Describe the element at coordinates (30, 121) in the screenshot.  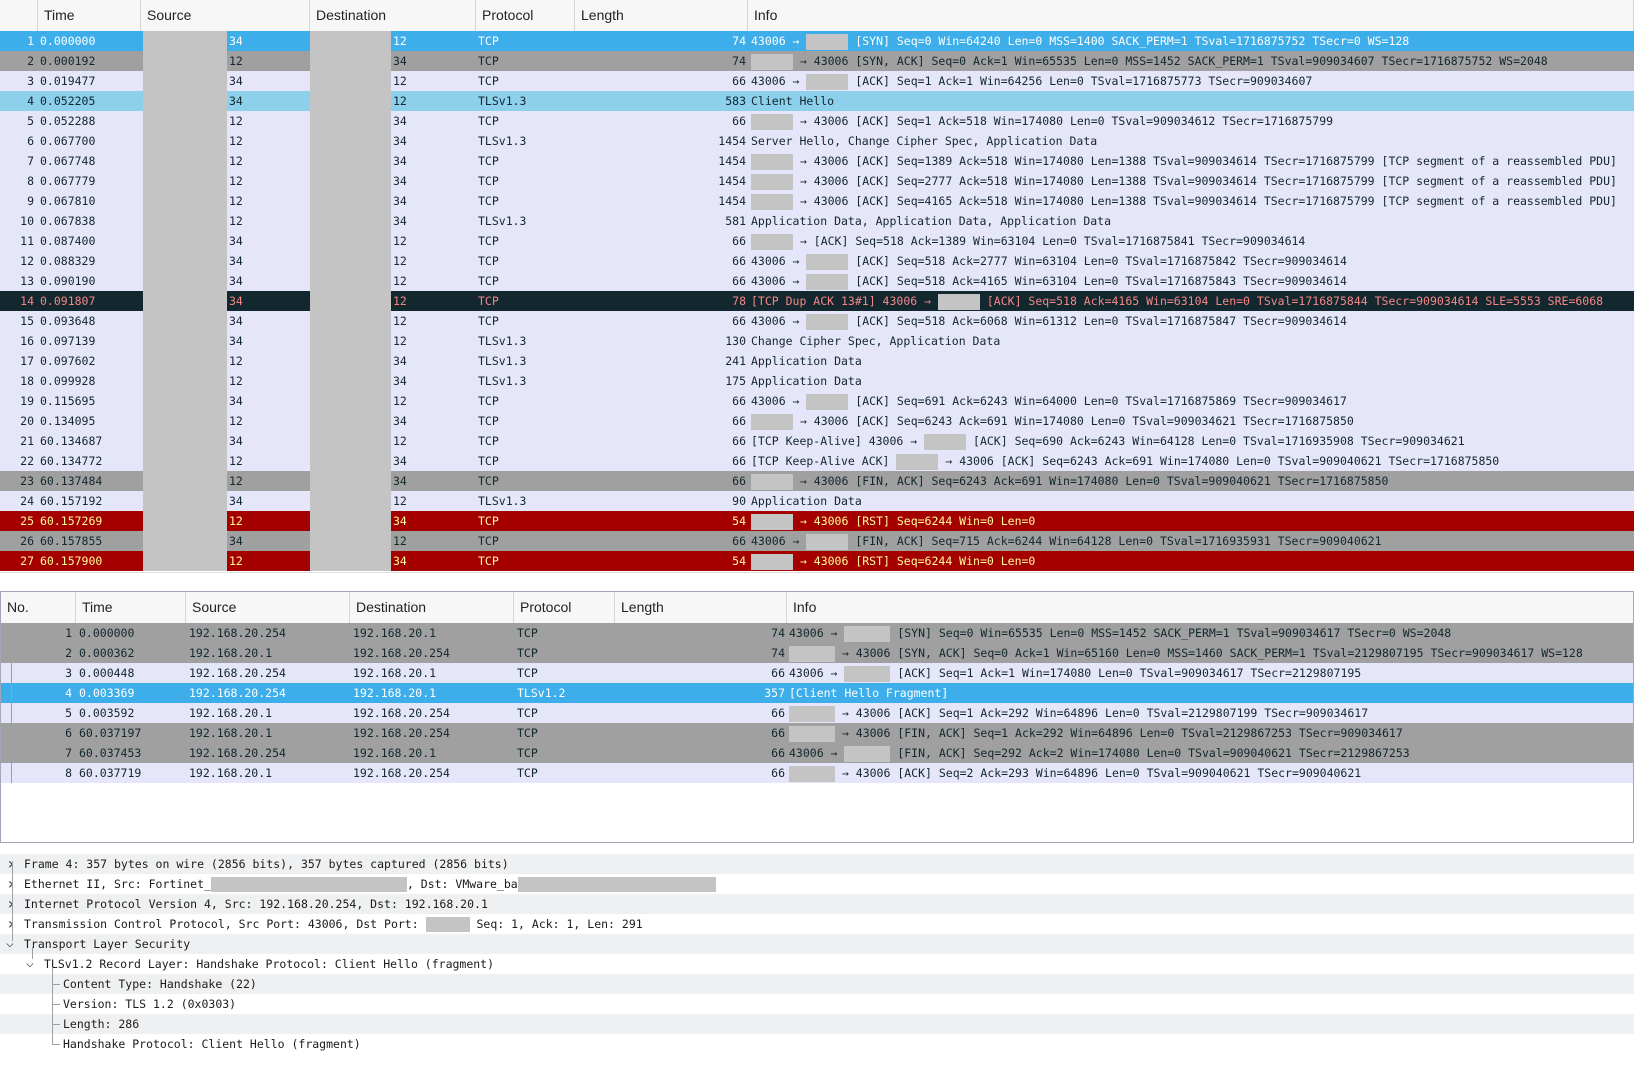
I see `packet-number: 5` at that location.